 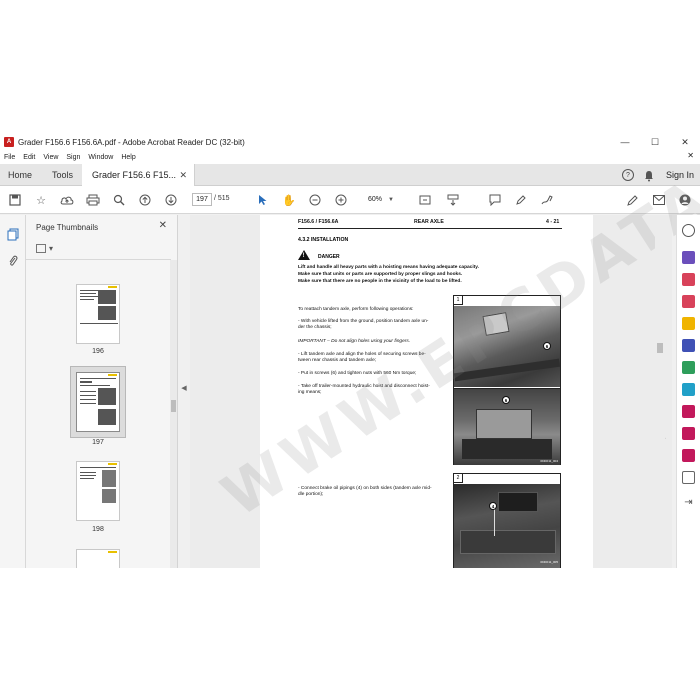 I want to click on more-tools-icon, so click(x=688, y=477).